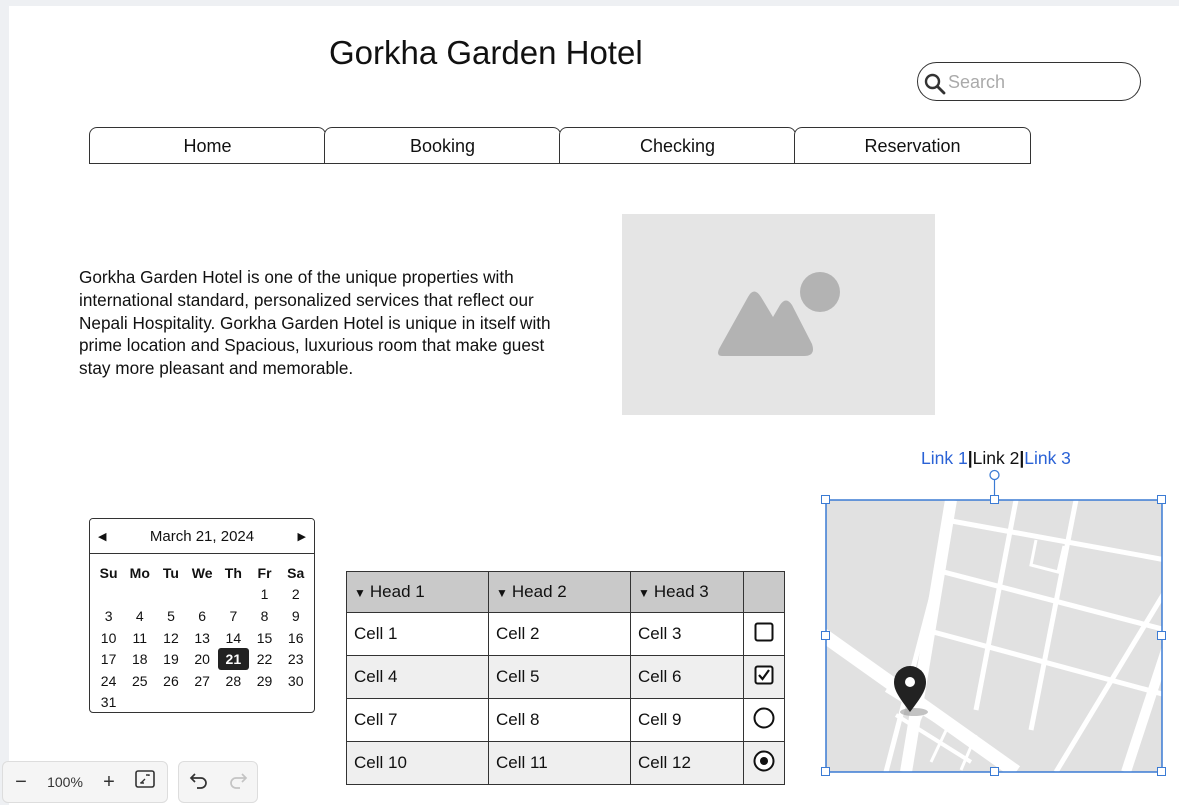  I want to click on fit-screen-icon, so click(145, 782).